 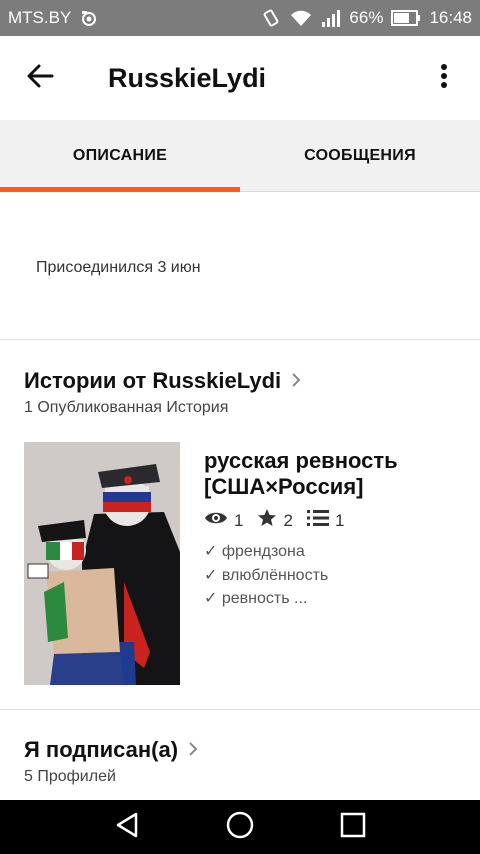 I want to click on story-tag: френдзона, so click(x=266, y=552).